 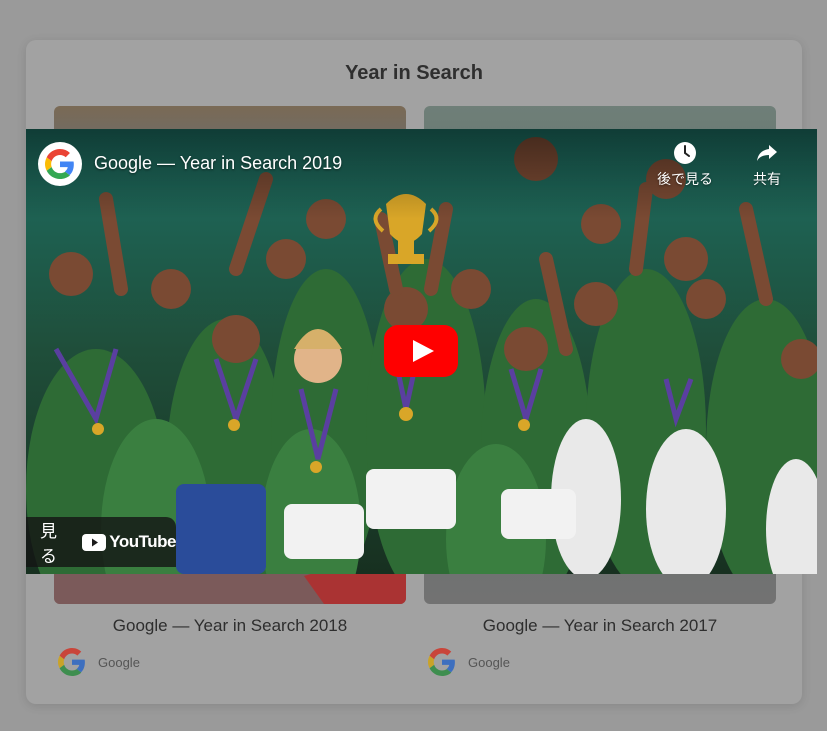 What do you see at coordinates (48, 544) in the screenshot?
I see `watch-label: 見る` at bounding box center [48, 544].